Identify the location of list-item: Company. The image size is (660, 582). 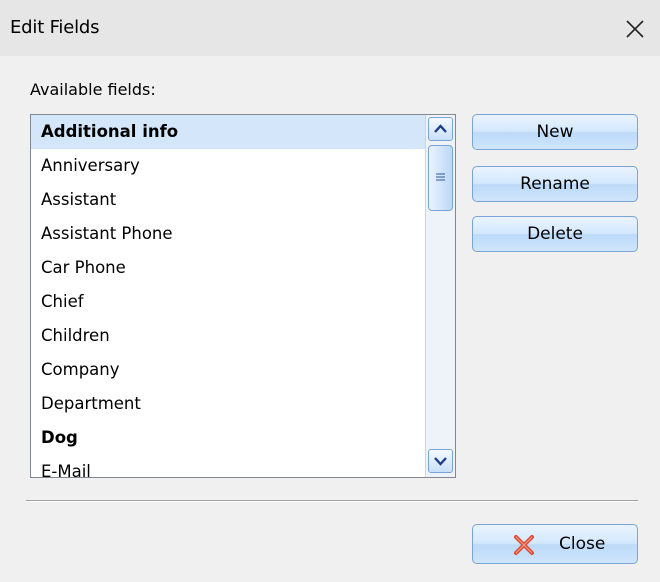
(228, 370).